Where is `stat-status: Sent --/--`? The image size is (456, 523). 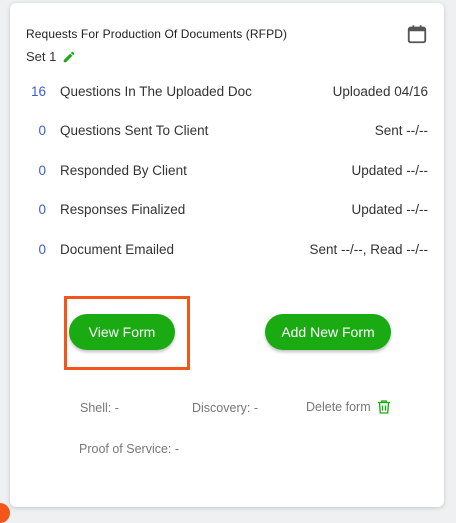 stat-status: Sent --/-- is located at coordinates (401, 130).